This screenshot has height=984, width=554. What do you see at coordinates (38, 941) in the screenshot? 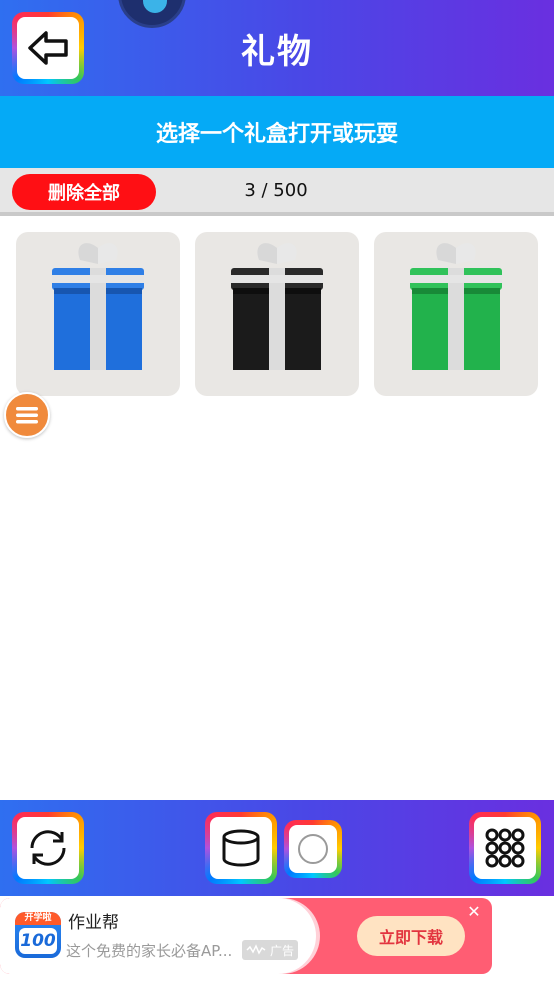
I see `ad-logo-number: 100` at bounding box center [38, 941].